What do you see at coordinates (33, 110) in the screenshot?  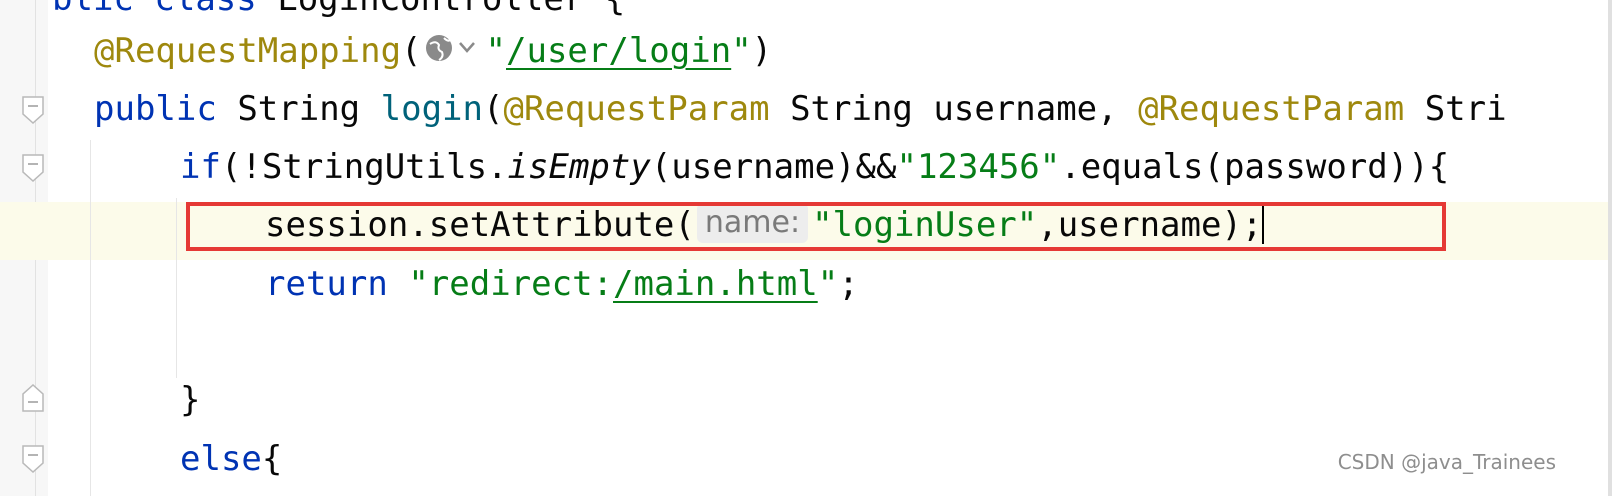 I see `fold-marker-method-icon` at bounding box center [33, 110].